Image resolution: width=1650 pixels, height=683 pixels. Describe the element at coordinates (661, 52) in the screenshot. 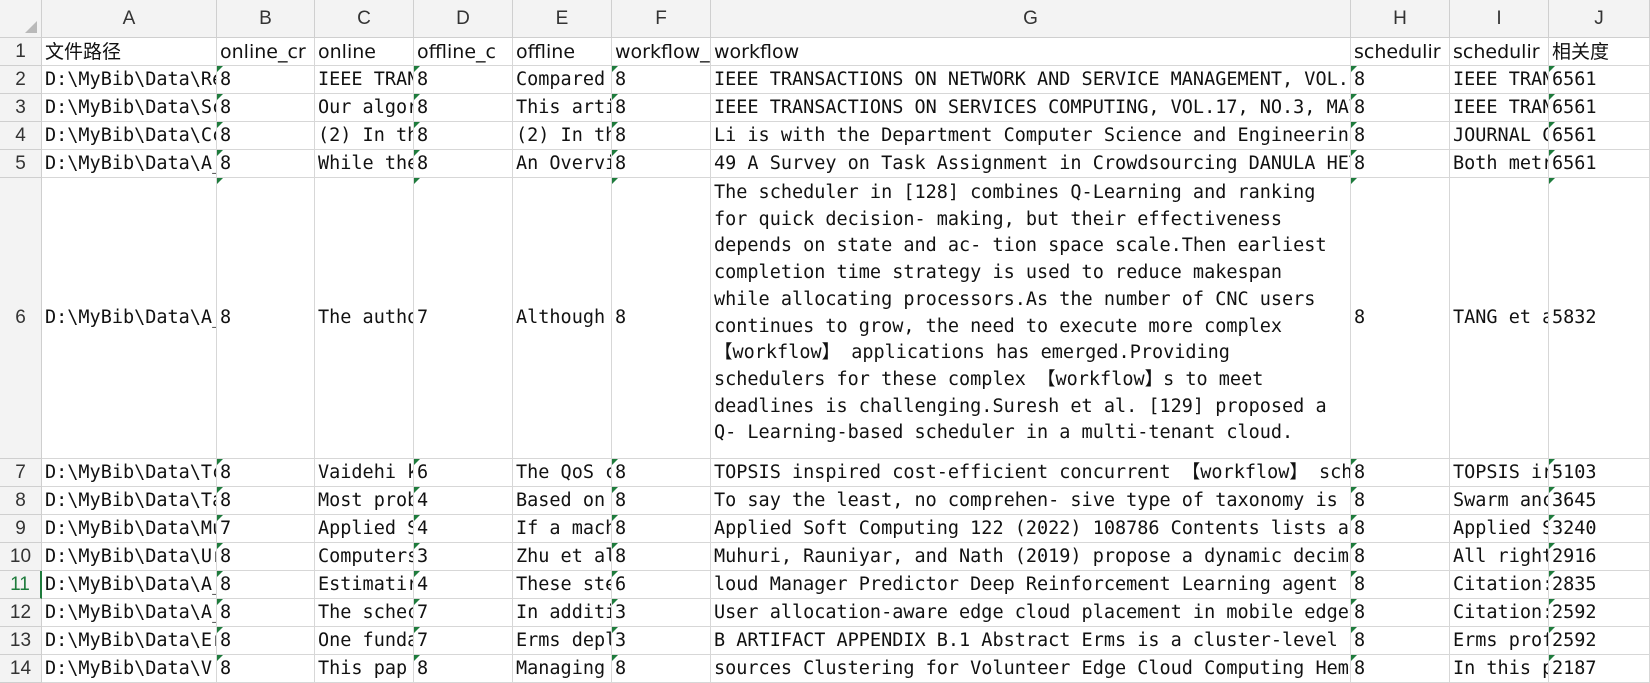

I see `cell-f1: workflow_` at that location.